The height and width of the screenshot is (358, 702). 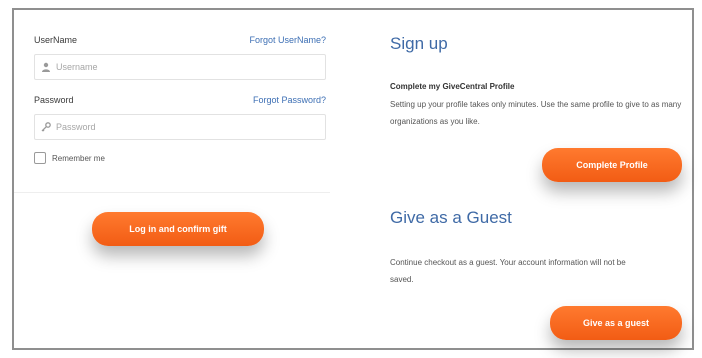 What do you see at coordinates (612, 165) in the screenshot?
I see `complete-profile-button: Complete Profile` at bounding box center [612, 165].